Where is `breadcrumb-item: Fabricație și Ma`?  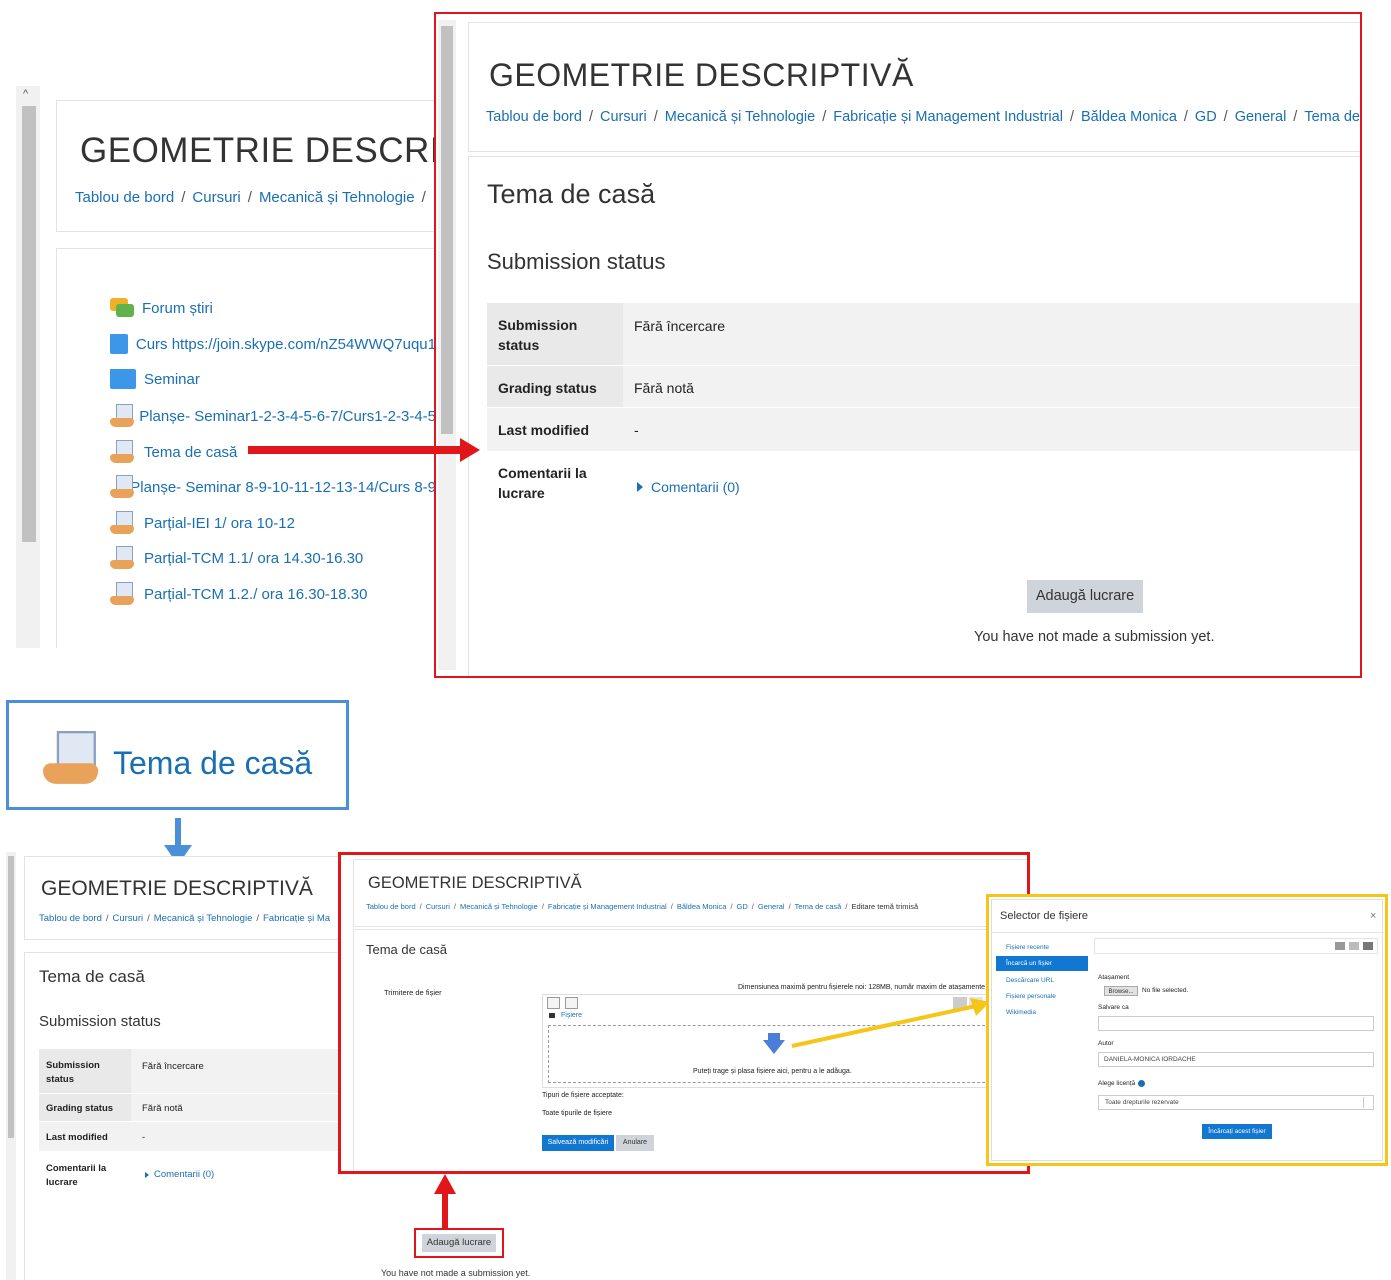
breadcrumb-item: Fabricație și Ma is located at coordinates (296, 918).